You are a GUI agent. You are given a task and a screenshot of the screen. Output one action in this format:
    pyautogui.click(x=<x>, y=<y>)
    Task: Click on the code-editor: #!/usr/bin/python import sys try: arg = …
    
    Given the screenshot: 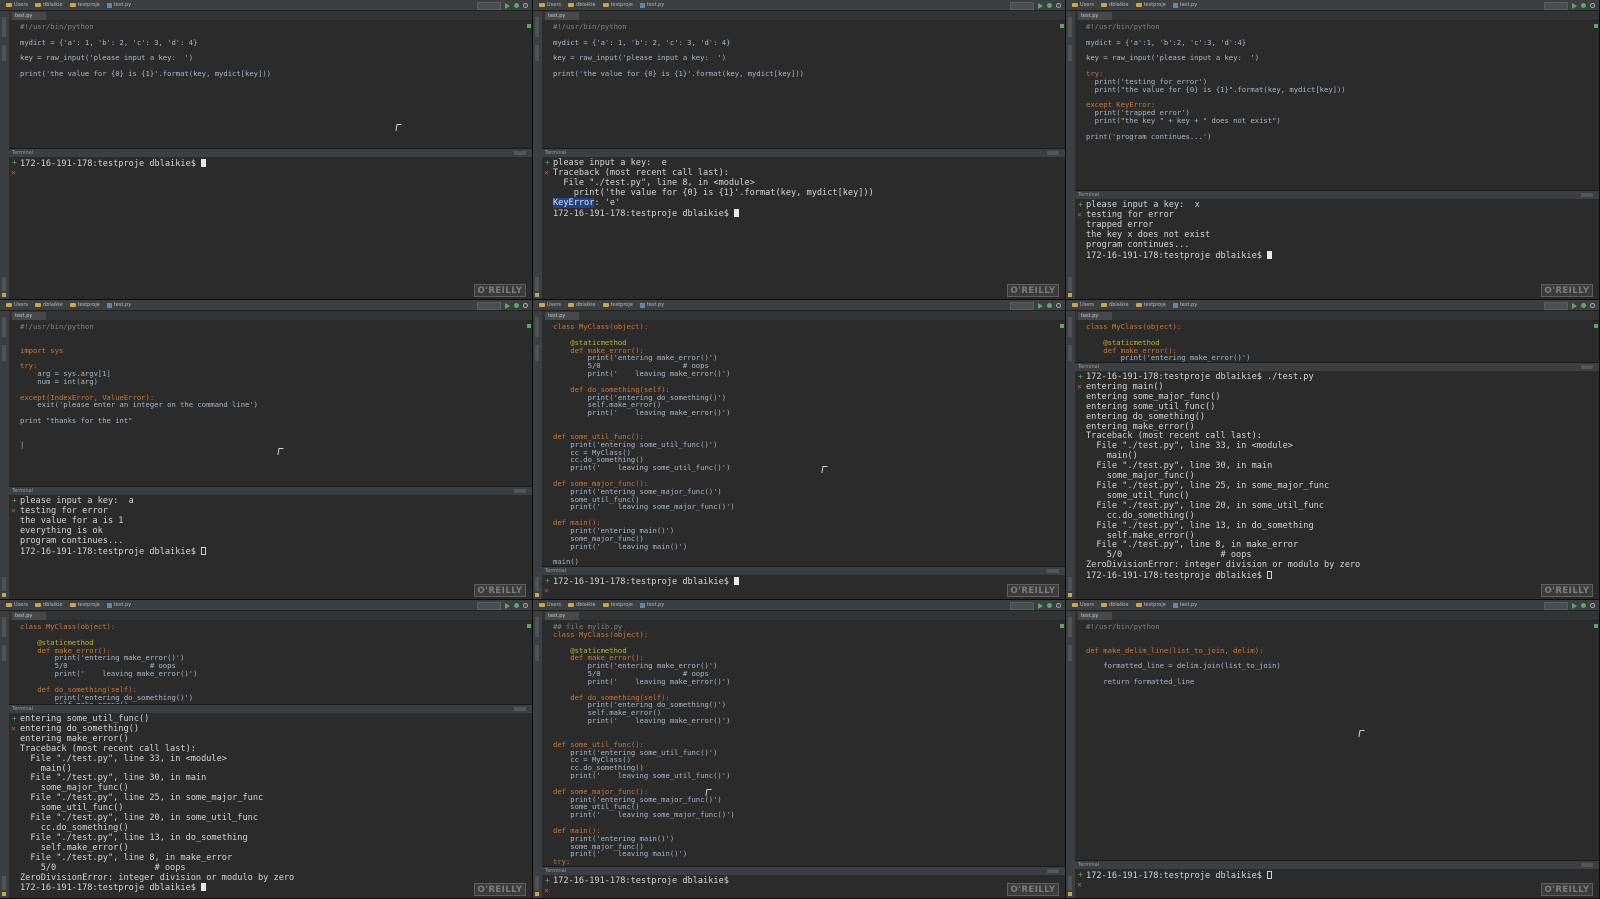 What is the action you would take?
    pyautogui.click(x=270, y=403)
    